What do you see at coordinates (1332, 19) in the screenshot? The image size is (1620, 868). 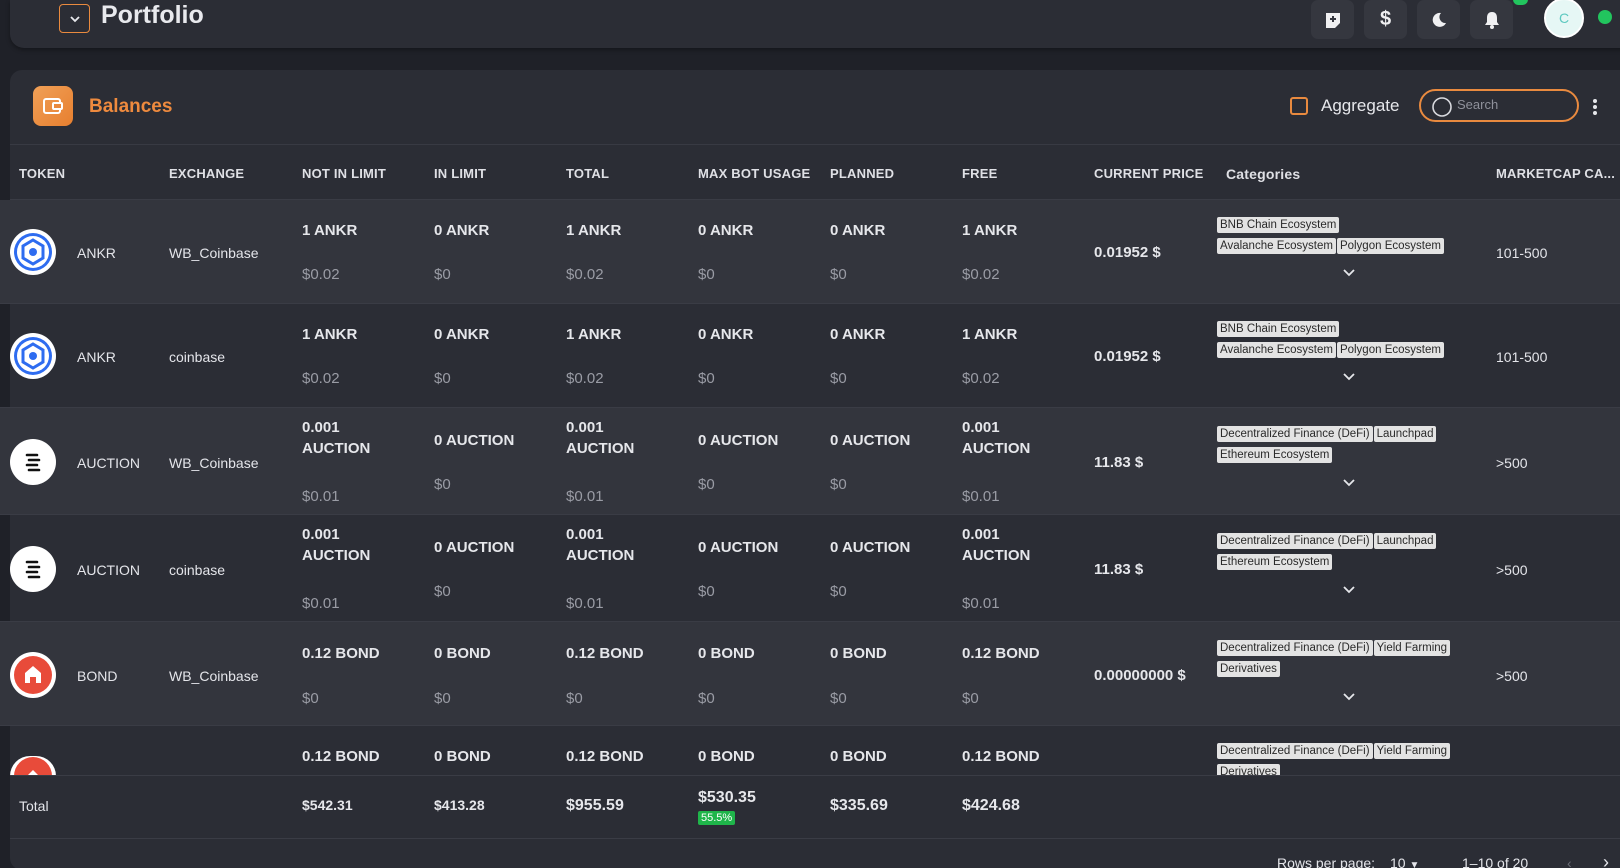 I see `add-note-button` at bounding box center [1332, 19].